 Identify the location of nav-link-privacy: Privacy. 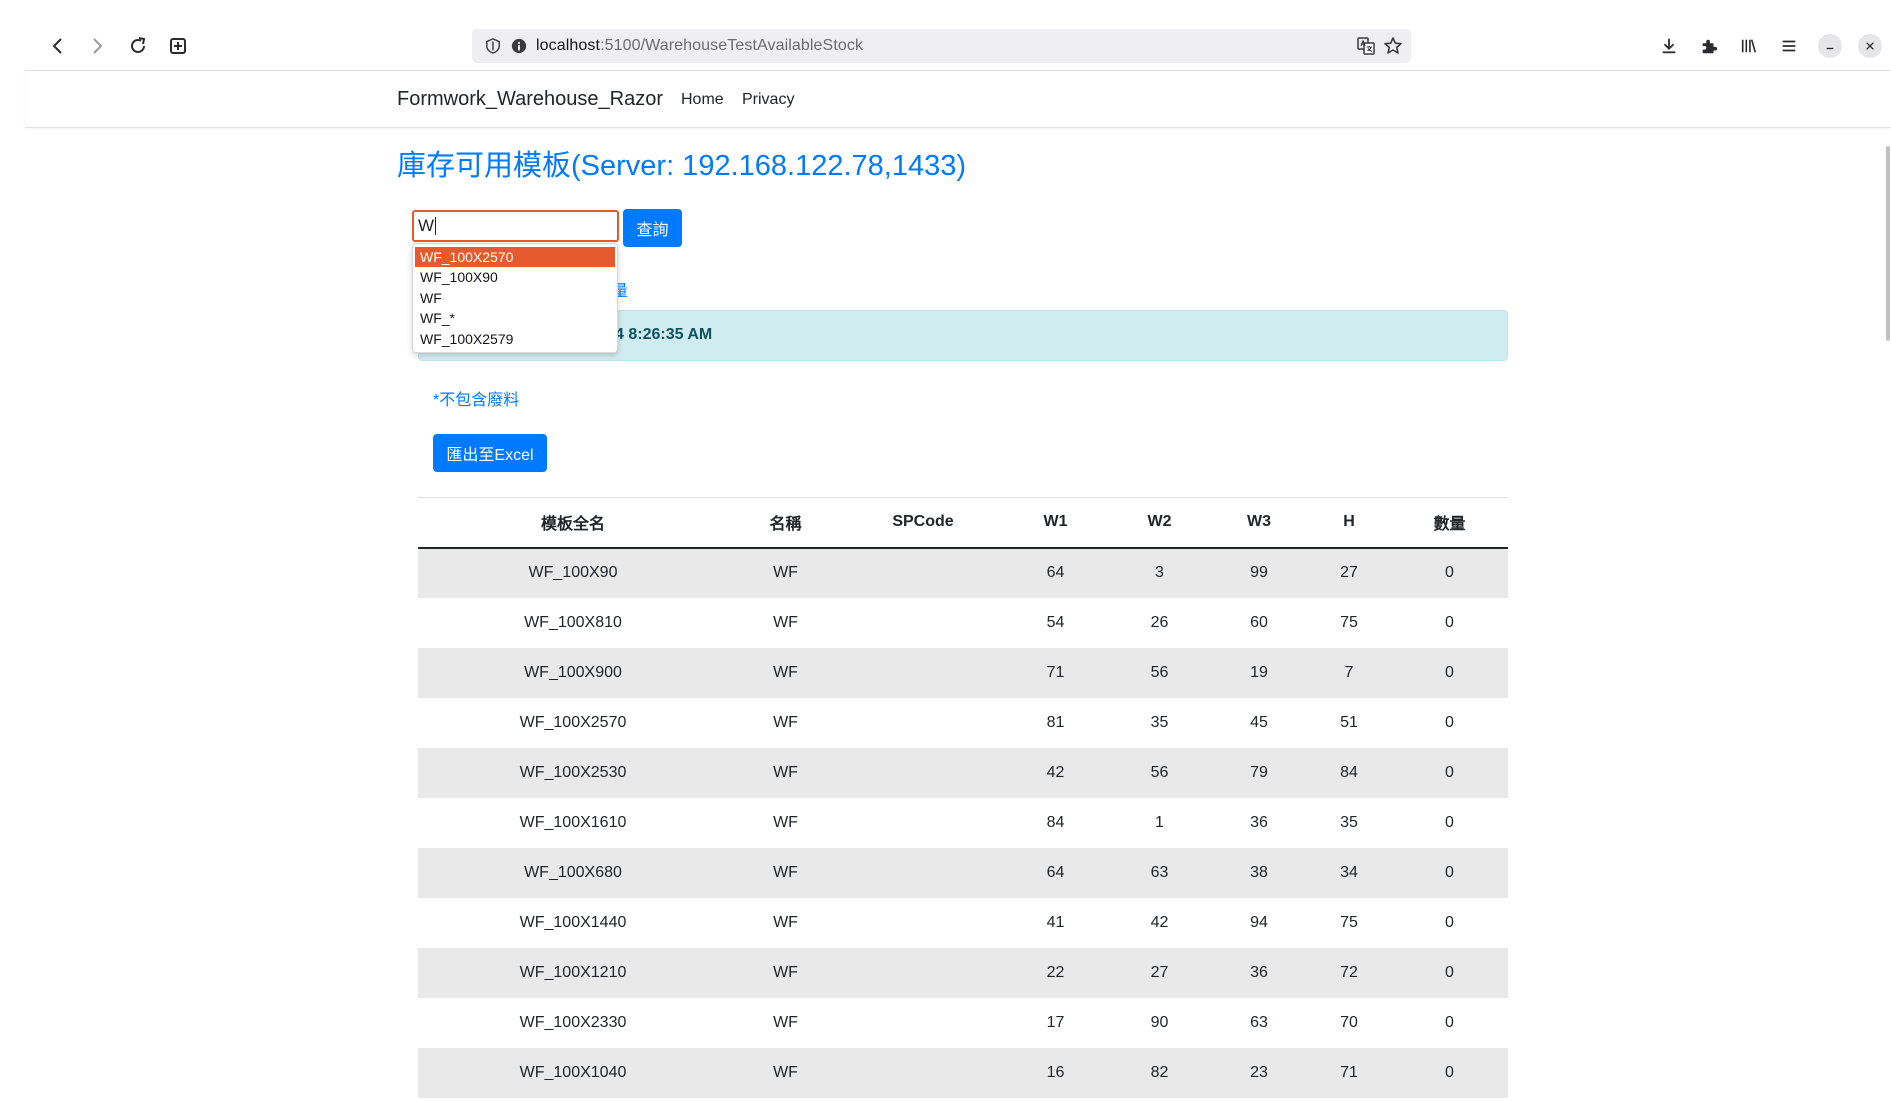
(768, 100).